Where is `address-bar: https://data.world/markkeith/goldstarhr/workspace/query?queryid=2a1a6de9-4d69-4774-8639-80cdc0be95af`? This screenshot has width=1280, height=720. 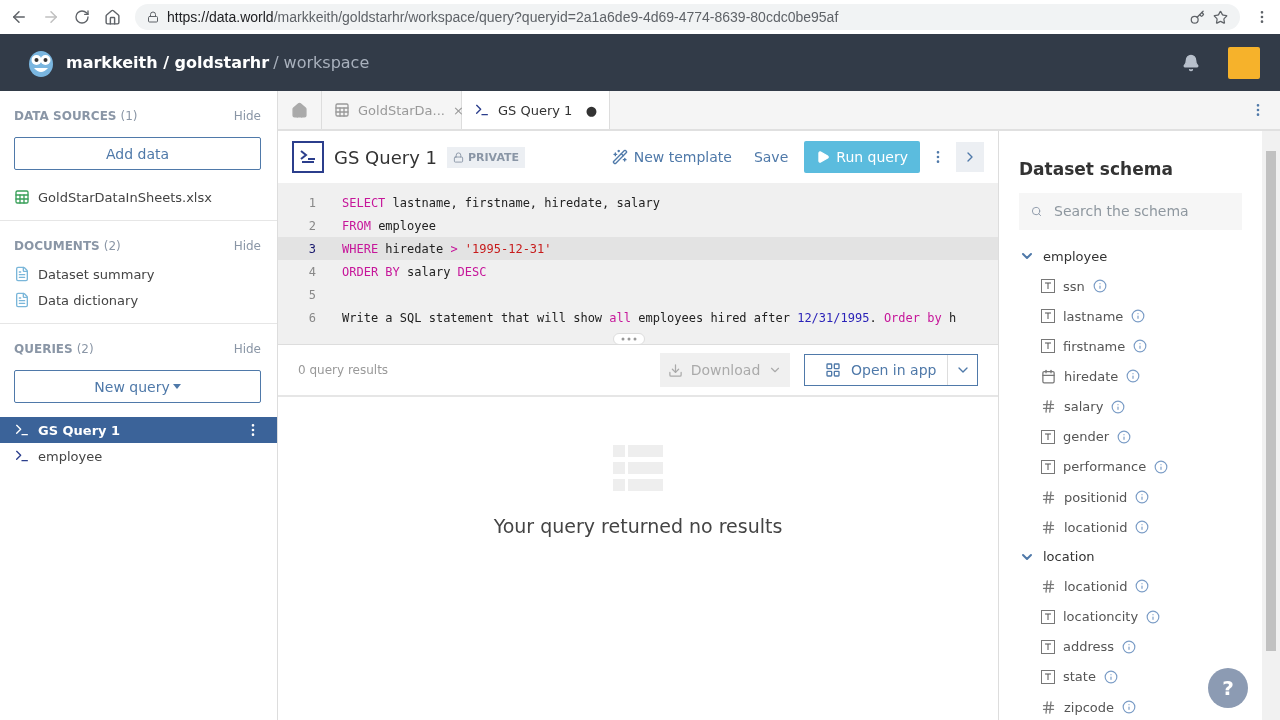 address-bar: https://data.world/markkeith/goldstarhr/workspace/query?queryid=2a1a6de9-4d69-4774-8639-80cdc0be95af is located at coordinates (687, 17).